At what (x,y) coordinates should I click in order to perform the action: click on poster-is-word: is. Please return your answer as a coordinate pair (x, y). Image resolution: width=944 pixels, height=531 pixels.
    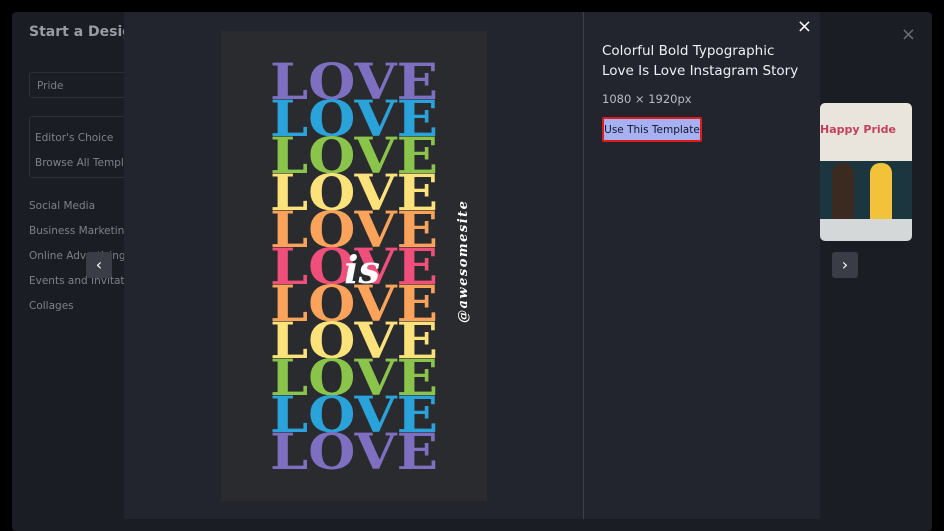
    Looking at the image, I should click on (362, 269).